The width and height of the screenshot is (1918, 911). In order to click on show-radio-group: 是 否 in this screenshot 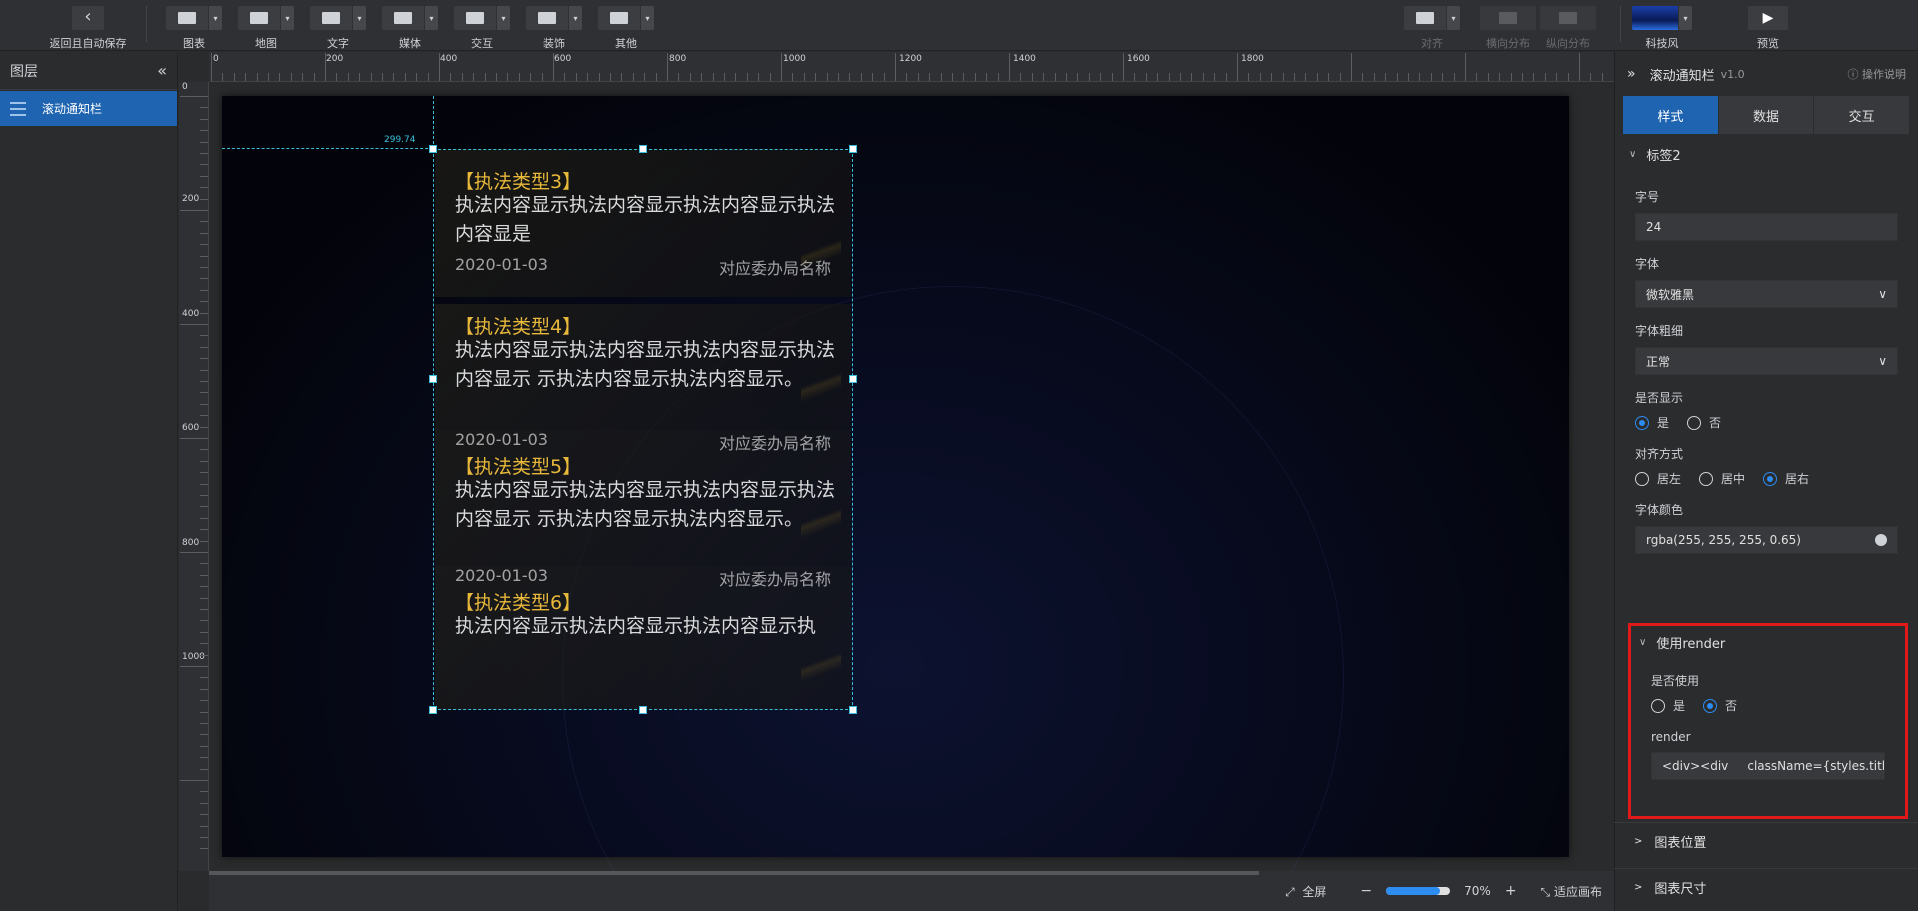, I will do `click(1766, 422)`.